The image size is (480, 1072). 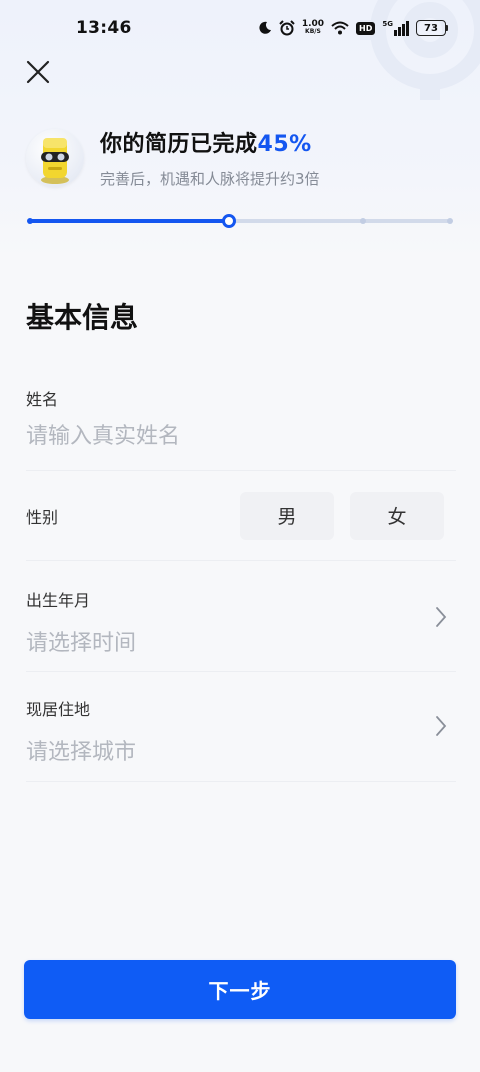 I want to click on net-speed-unit: KB/S, so click(x=313, y=31).